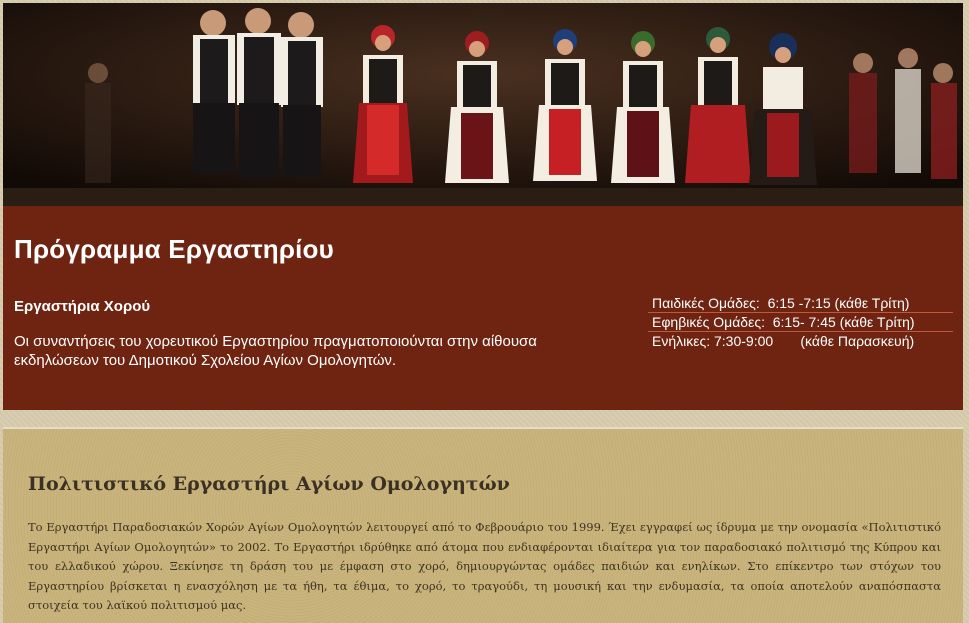 The width and height of the screenshot is (969, 623). What do you see at coordinates (82, 306) in the screenshot?
I see `dance-workshops-heading: Εργαστήρια Χορού` at bounding box center [82, 306].